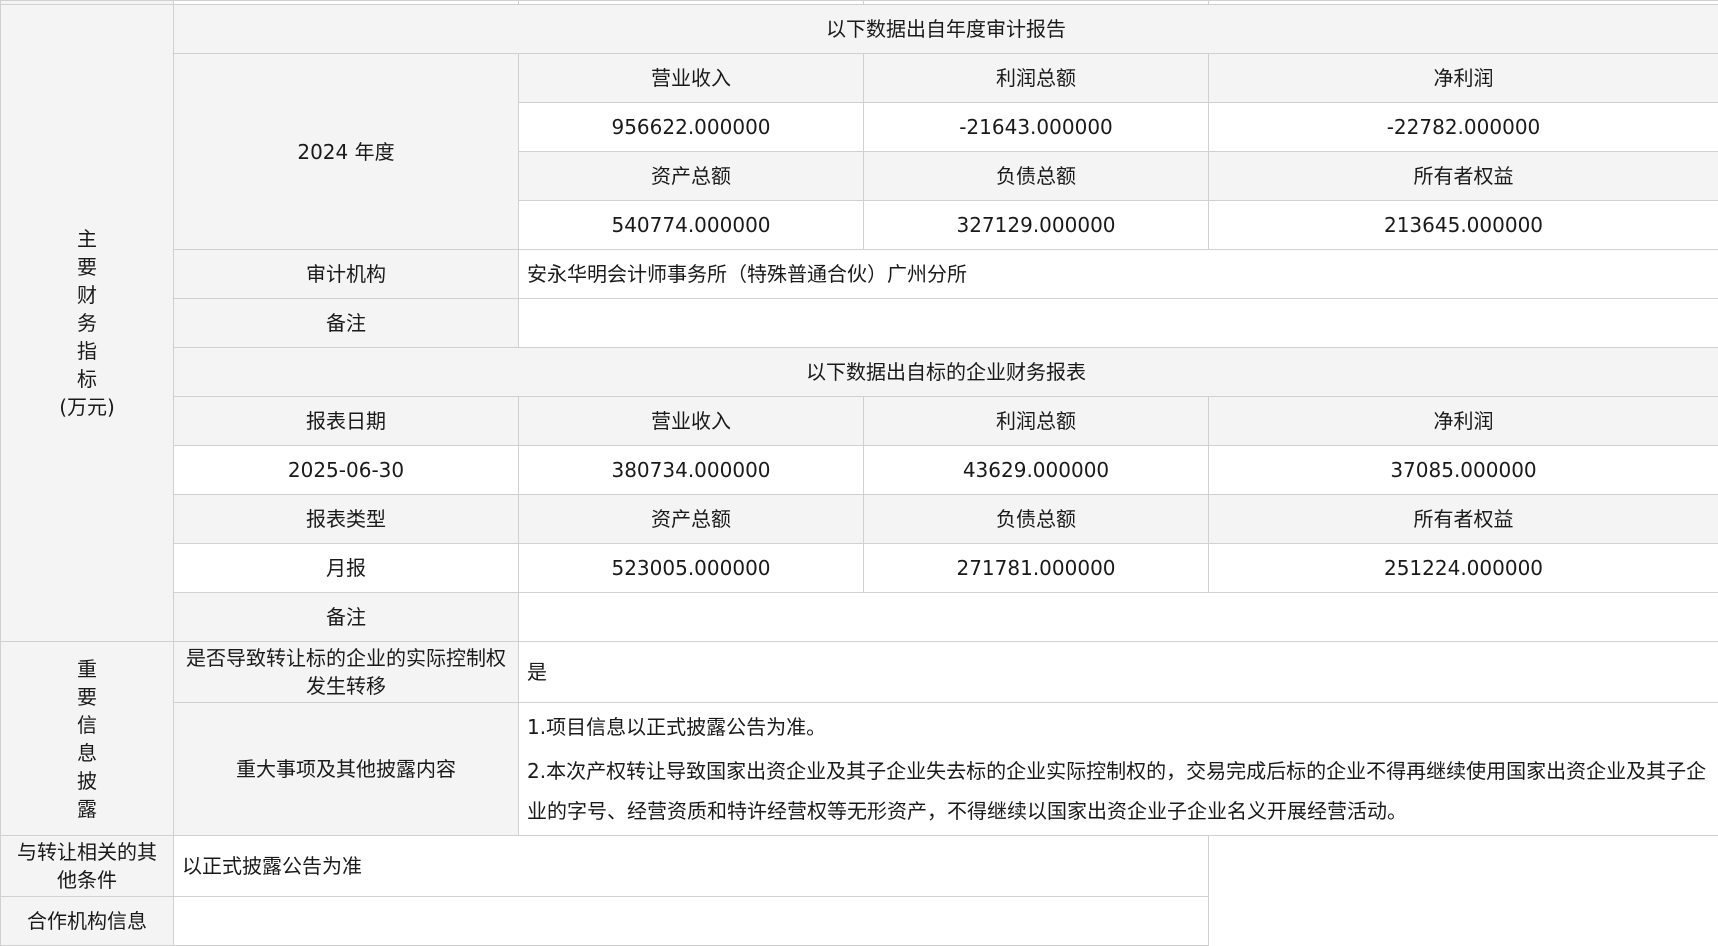  Describe the element at coordinates (1036, 470) in the screenshot. I see `value-cell: 43629.000000` at that location.